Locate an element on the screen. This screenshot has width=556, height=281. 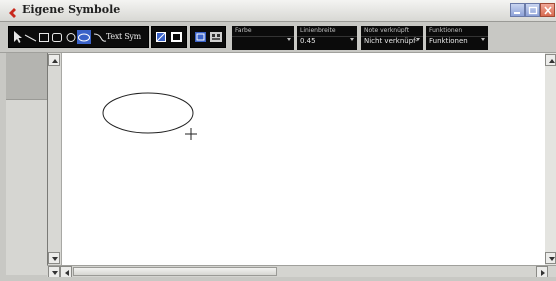
window-scroll-down-button is located at coordinates (550, 258).